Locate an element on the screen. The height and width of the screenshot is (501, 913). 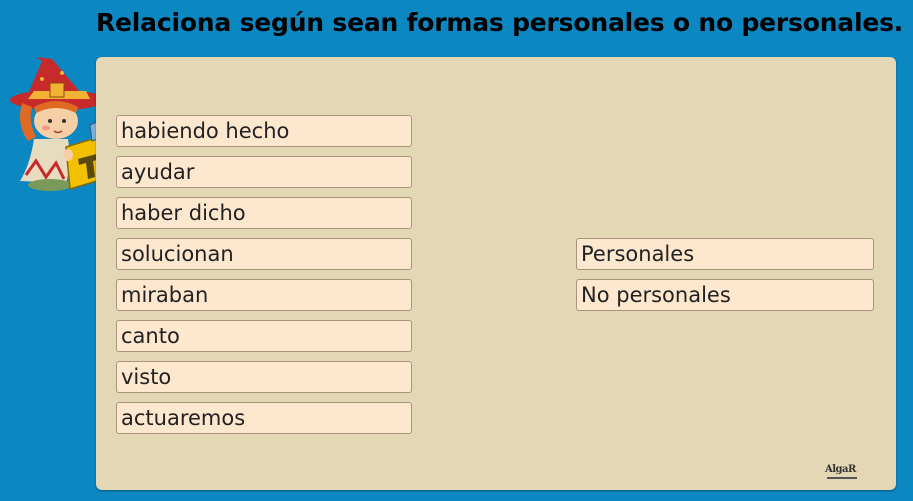
left-item-miraban: miraban is located at coordinates (264, 295).